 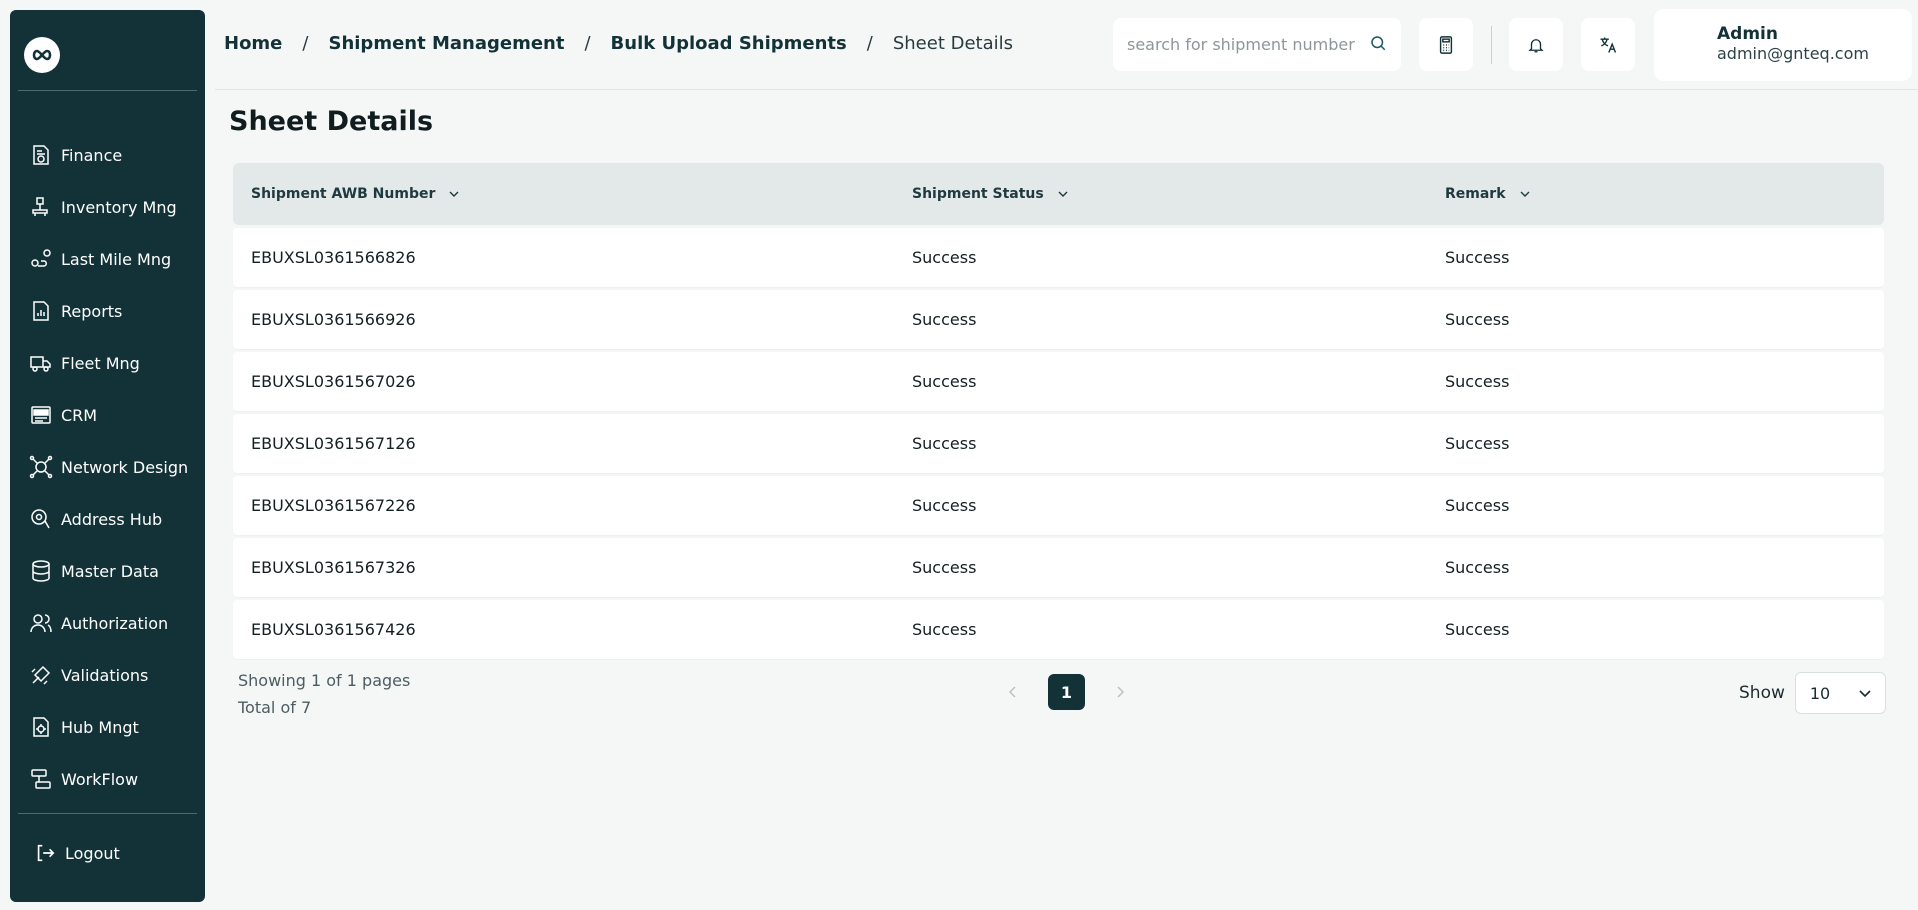 What do you see at coordinates (1120, 692) in the screenshot?
I see `next-page-button` at bounding box center [1120, 692].